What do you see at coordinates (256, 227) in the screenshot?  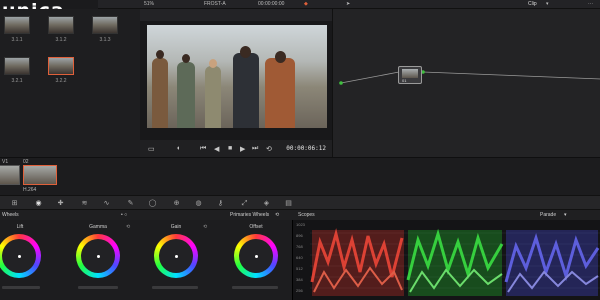 I see `wheel-label: Offset` at bounding box center [256, 227].